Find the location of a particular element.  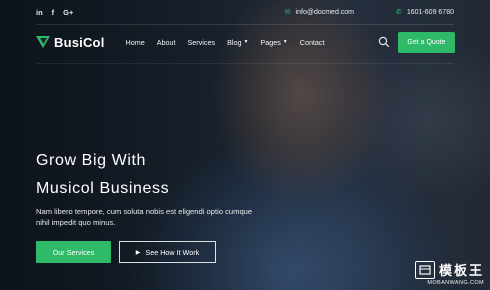

social-links: in f G+ is located at coordinates (54, 12).